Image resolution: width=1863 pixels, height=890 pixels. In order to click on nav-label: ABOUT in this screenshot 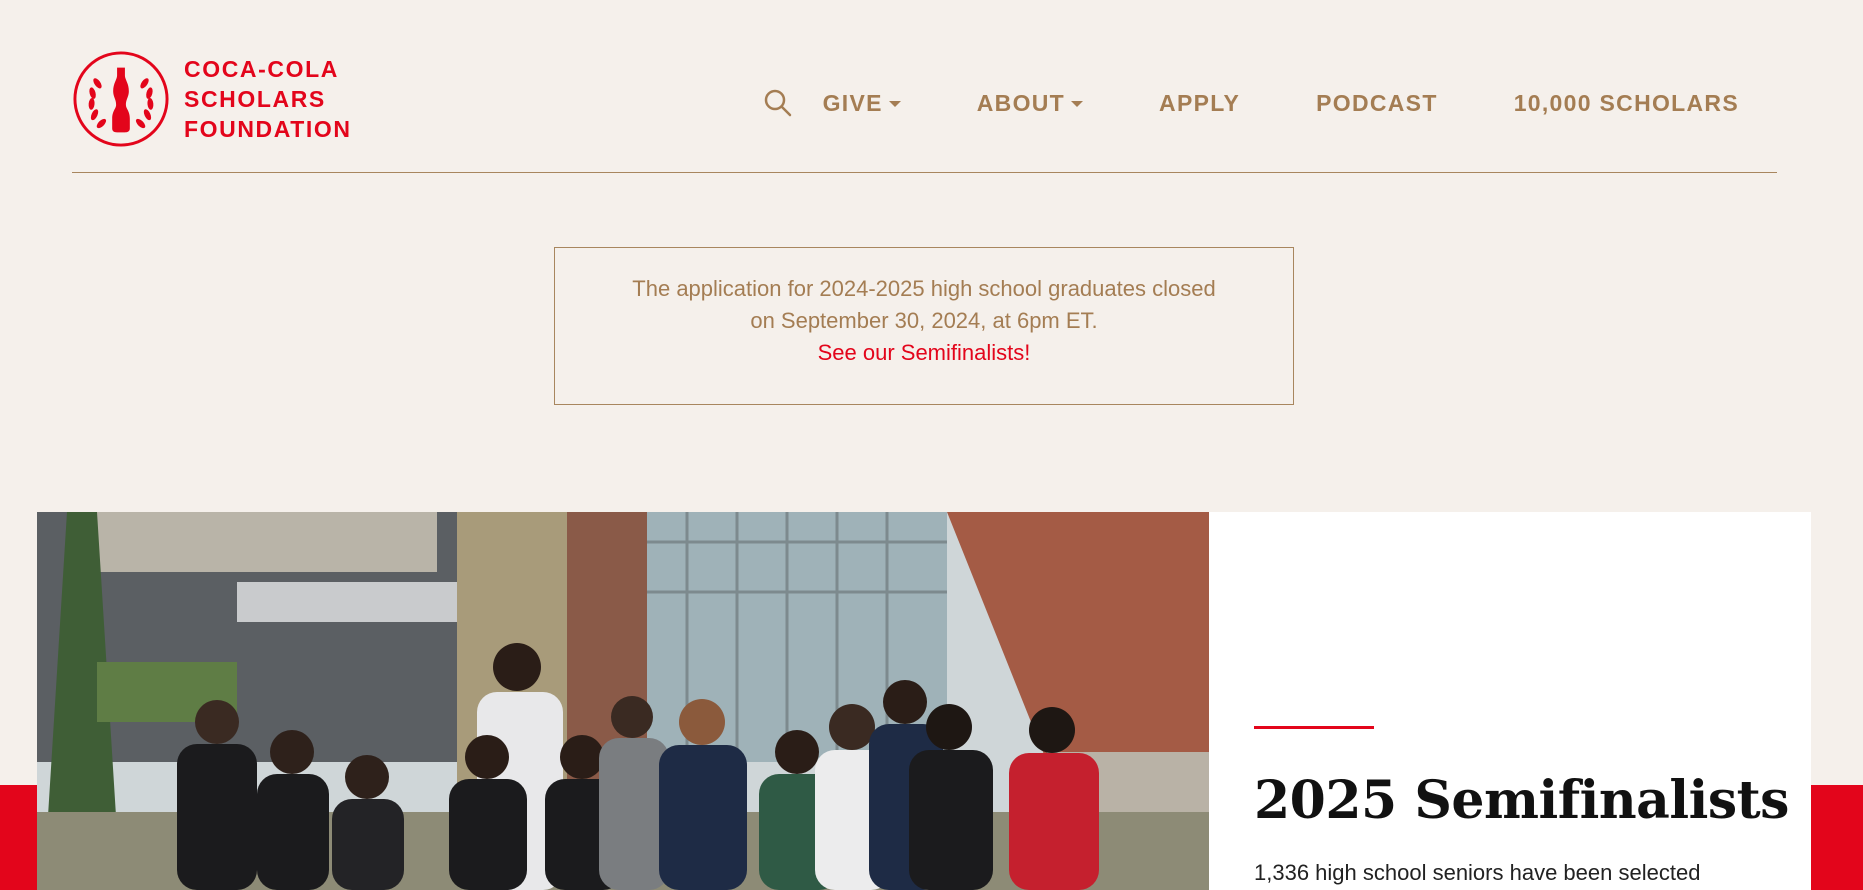, I will do `click(1021, 102)`.